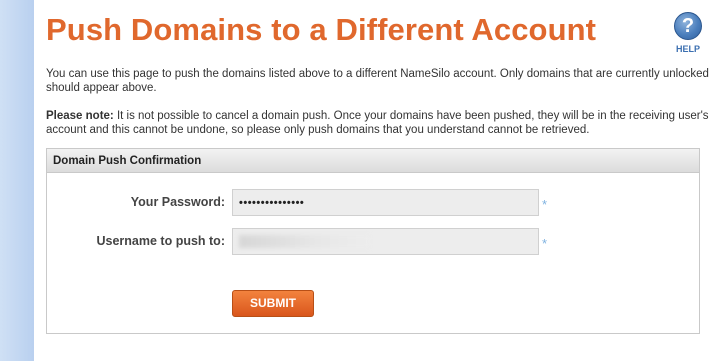  Describe the element at coordinates (321, 29) in the screenshot. I see `page-title: Push Domains to a Different Account` at that location.